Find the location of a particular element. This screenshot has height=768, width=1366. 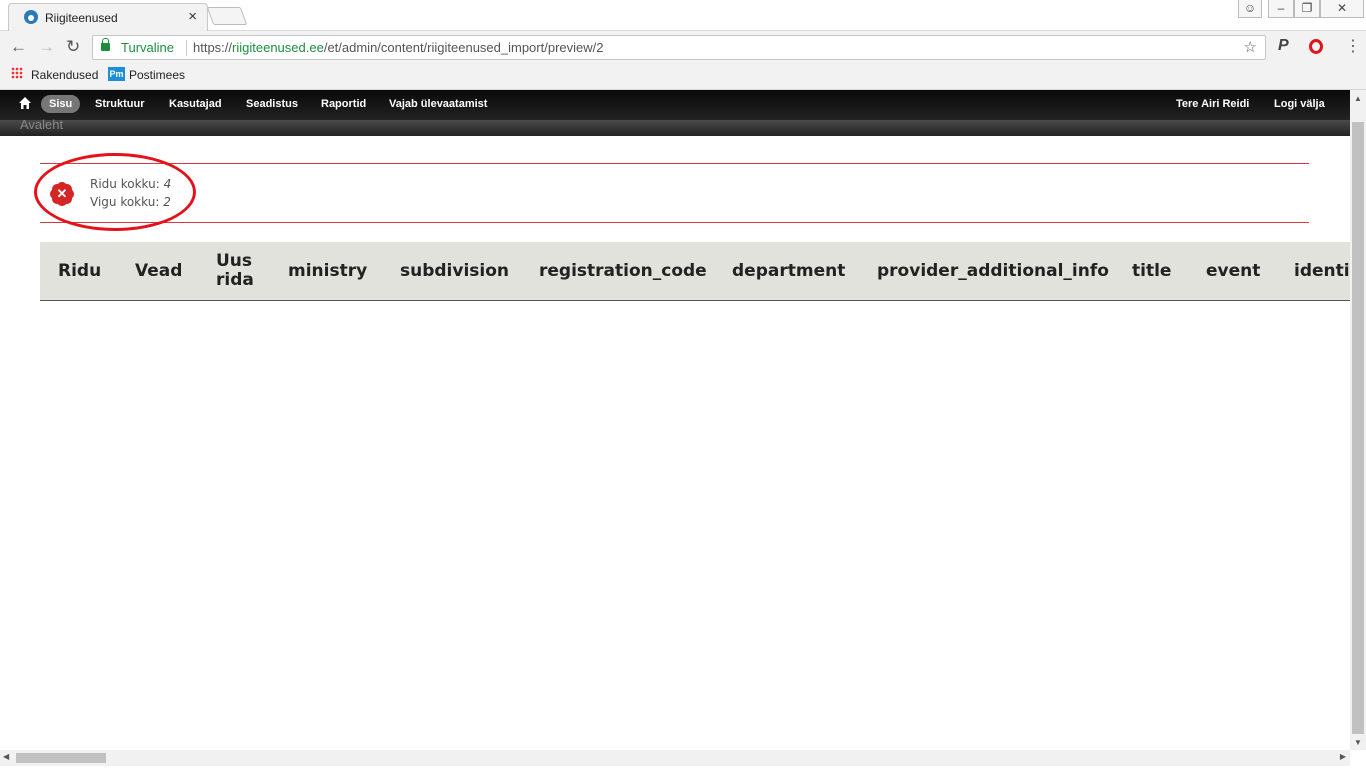

browser-menu-icon: ⋮ is located at coordinates (1353, 46).